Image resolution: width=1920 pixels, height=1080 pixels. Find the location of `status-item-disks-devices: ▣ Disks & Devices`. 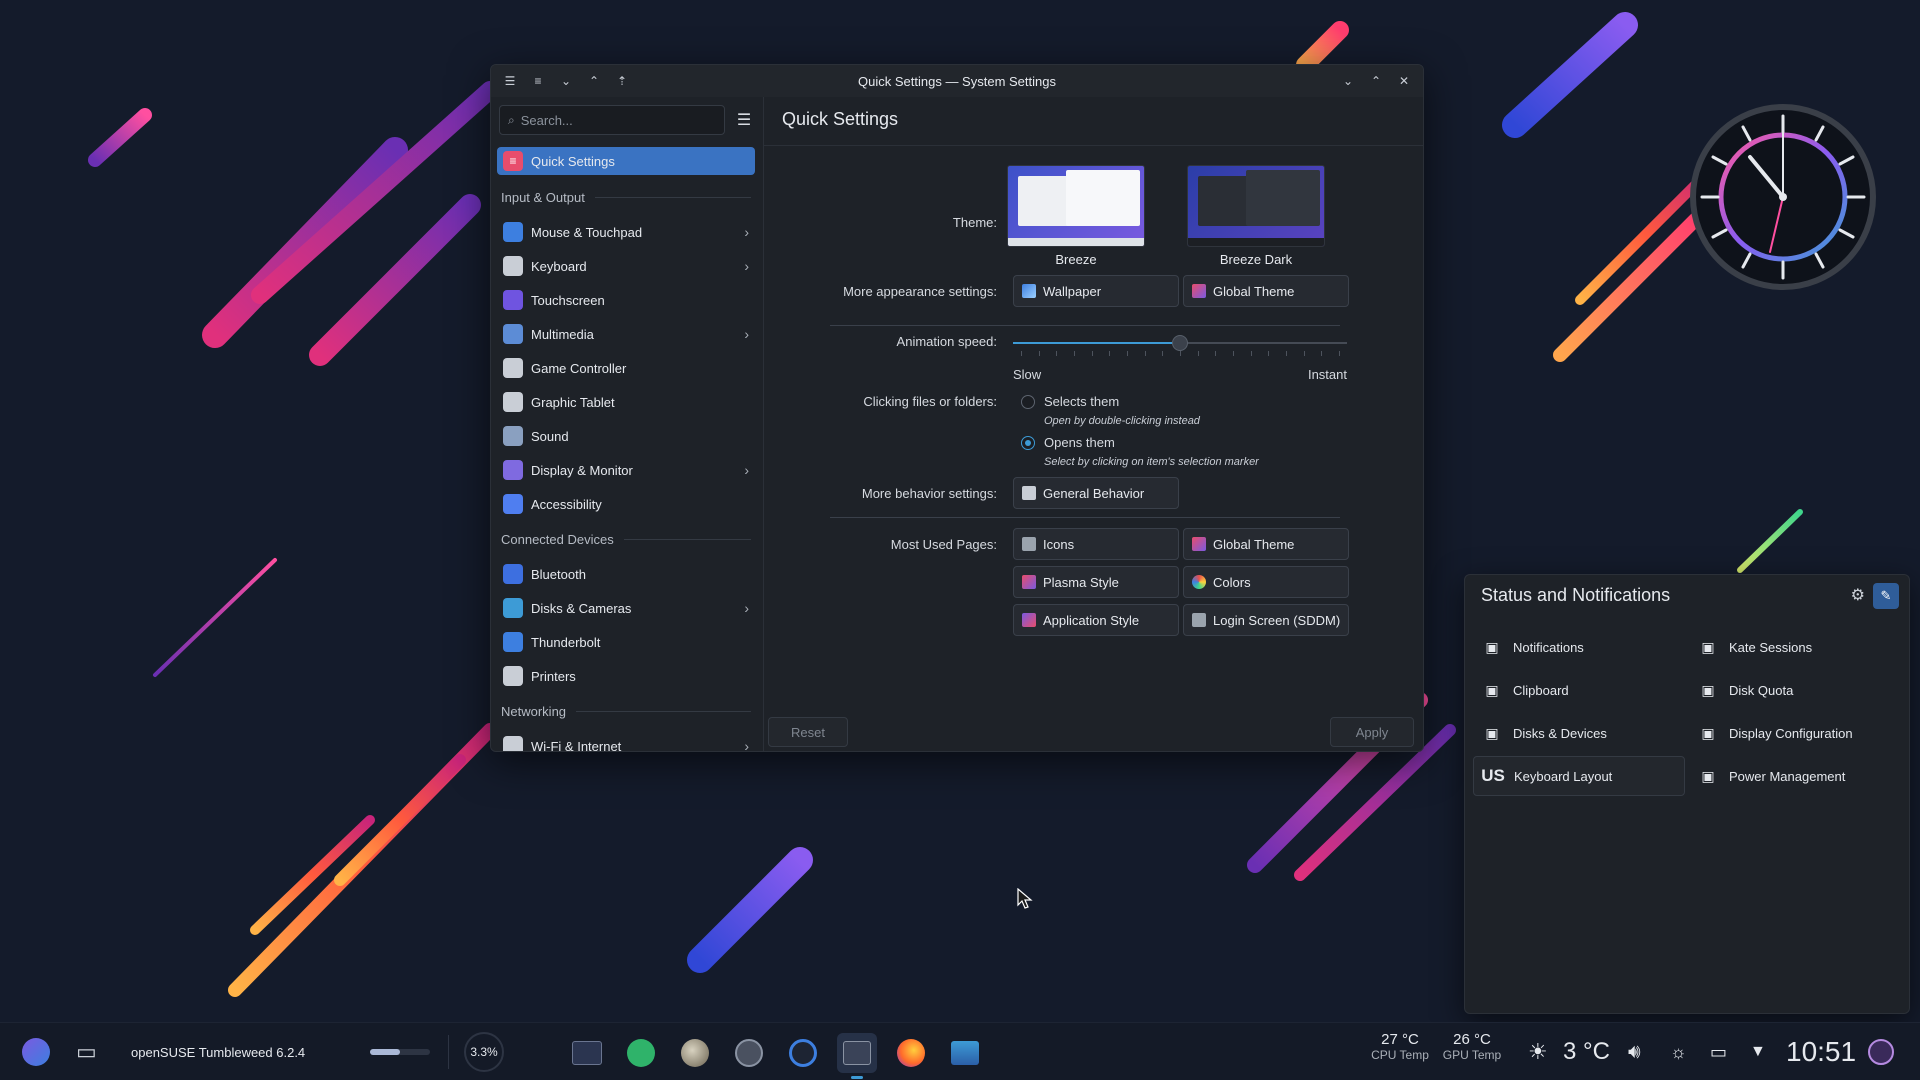

status-item-disks-devices: ▣ Disks & Devices is located at coordinates (1579, 733).